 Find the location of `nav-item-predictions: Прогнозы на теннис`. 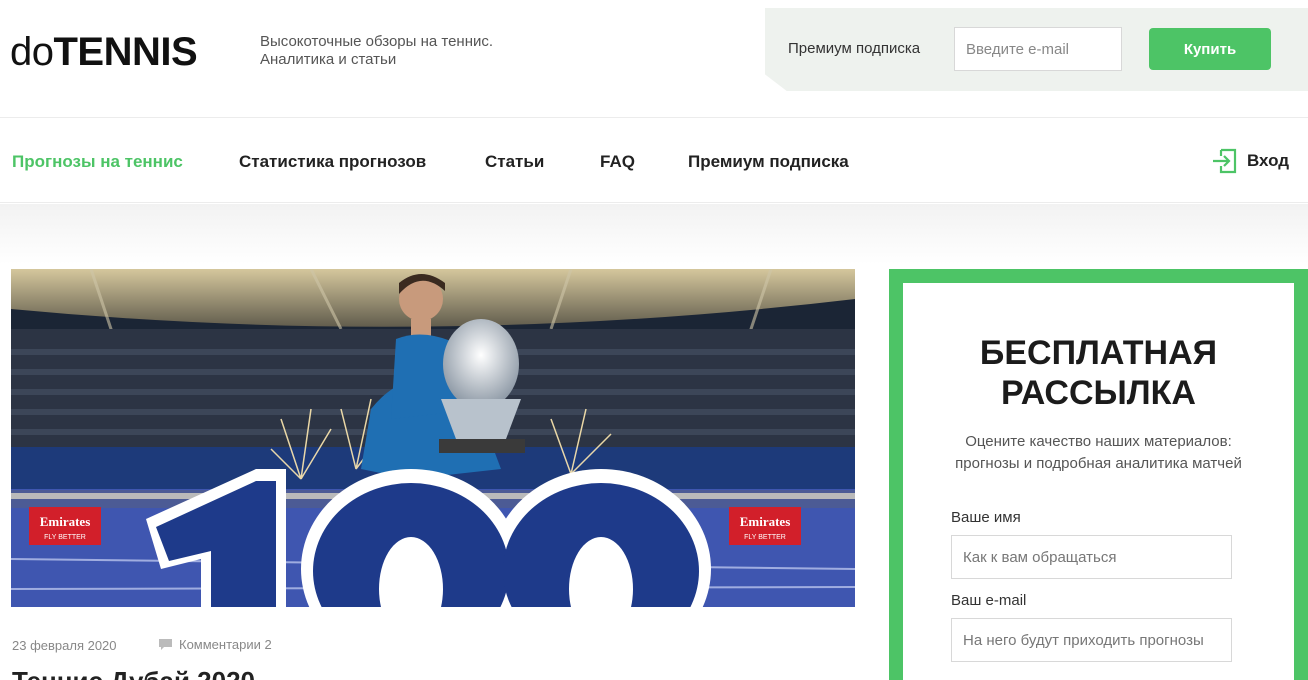

nav-item-predictions: Прогнозы на теннис is located at coordinates (97, 162).